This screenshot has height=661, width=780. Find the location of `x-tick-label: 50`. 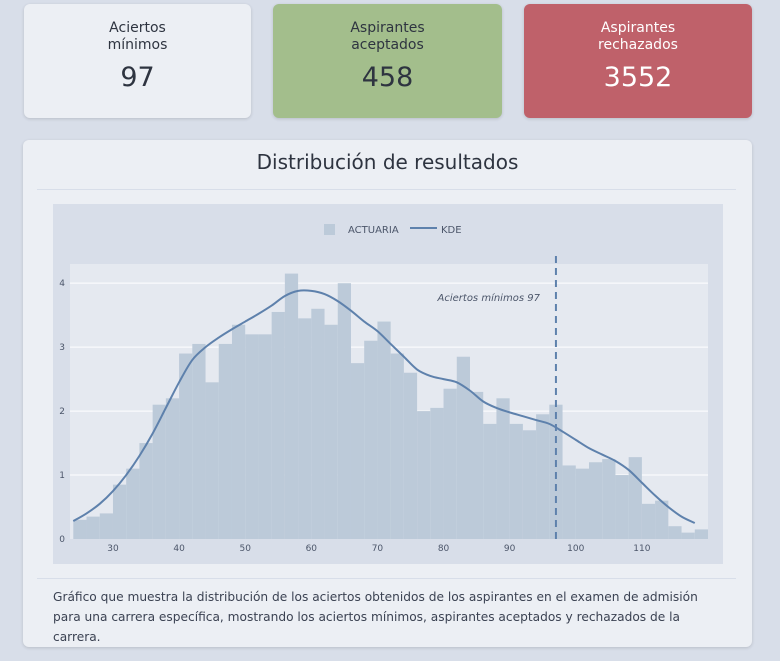

x-tick-label: 50 is located at coordinates (245, 549).